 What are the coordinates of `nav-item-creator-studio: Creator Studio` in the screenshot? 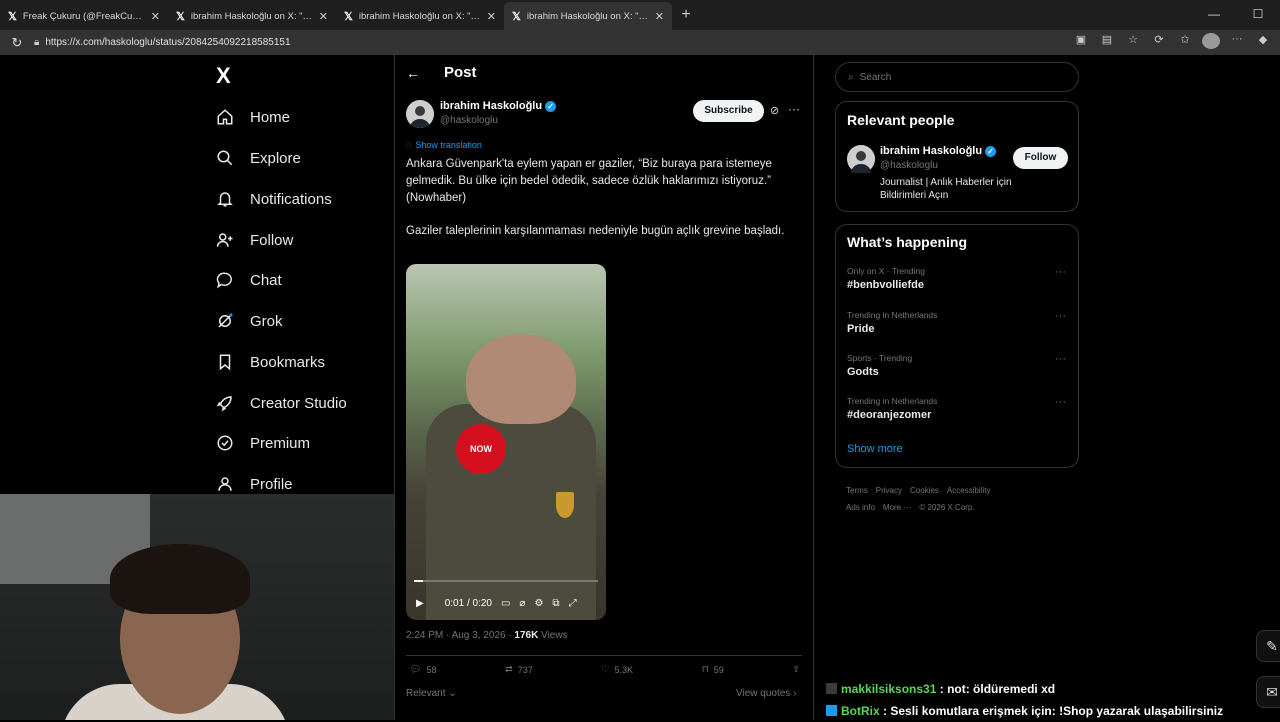 It's located at (281, 403).